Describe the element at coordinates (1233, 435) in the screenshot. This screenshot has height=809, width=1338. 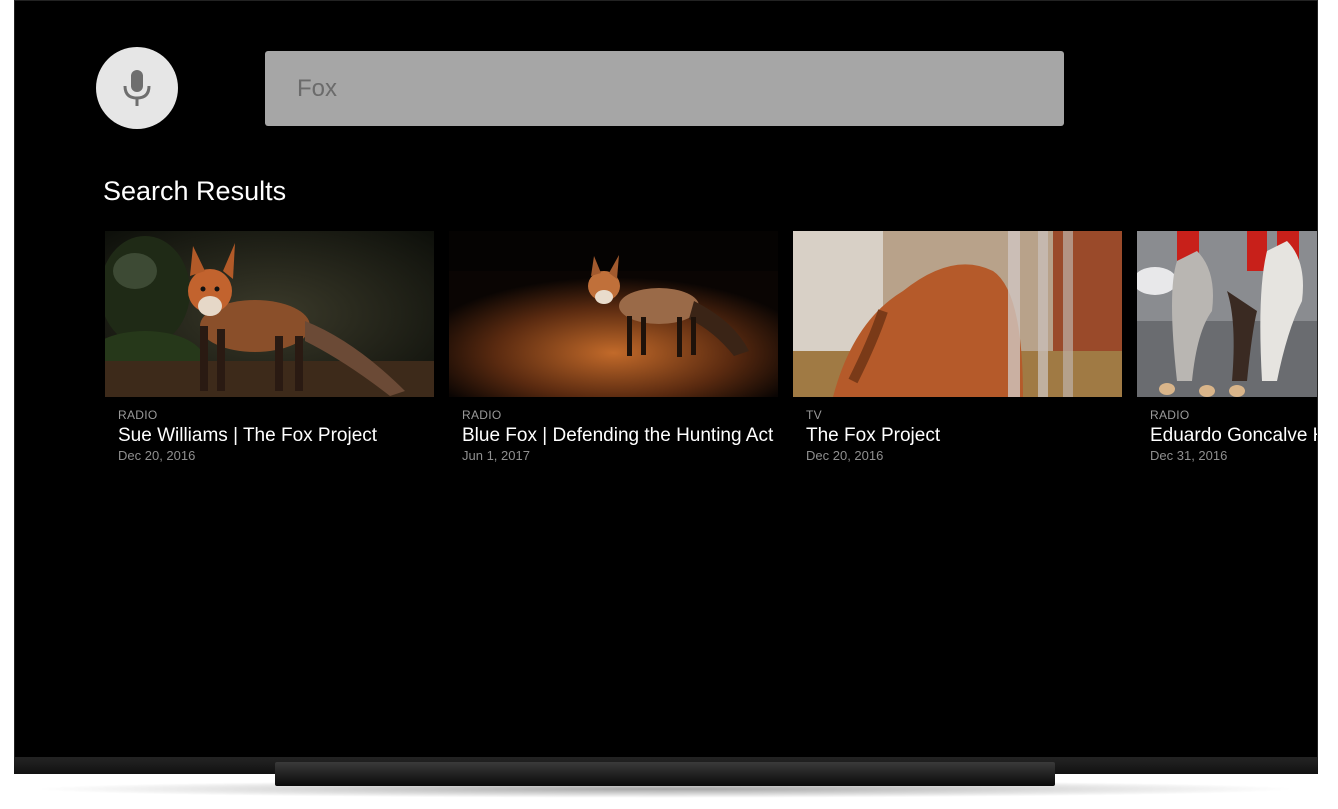
I see `result-title: Eduardo Goncalve Hunts` at that location.